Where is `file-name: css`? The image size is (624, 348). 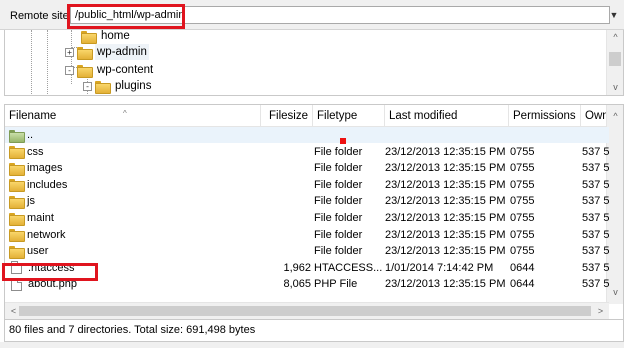
file-name: css is located at coordinates (134, 152).